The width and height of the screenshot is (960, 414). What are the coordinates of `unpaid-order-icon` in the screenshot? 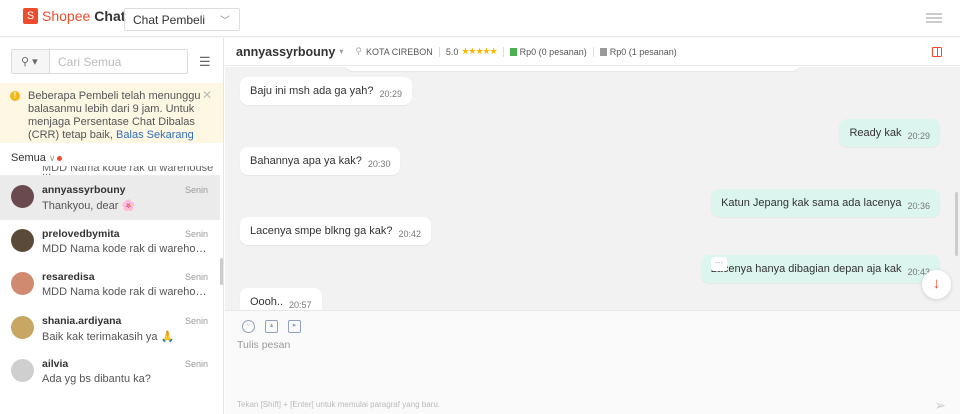 It's located at (603, 51).